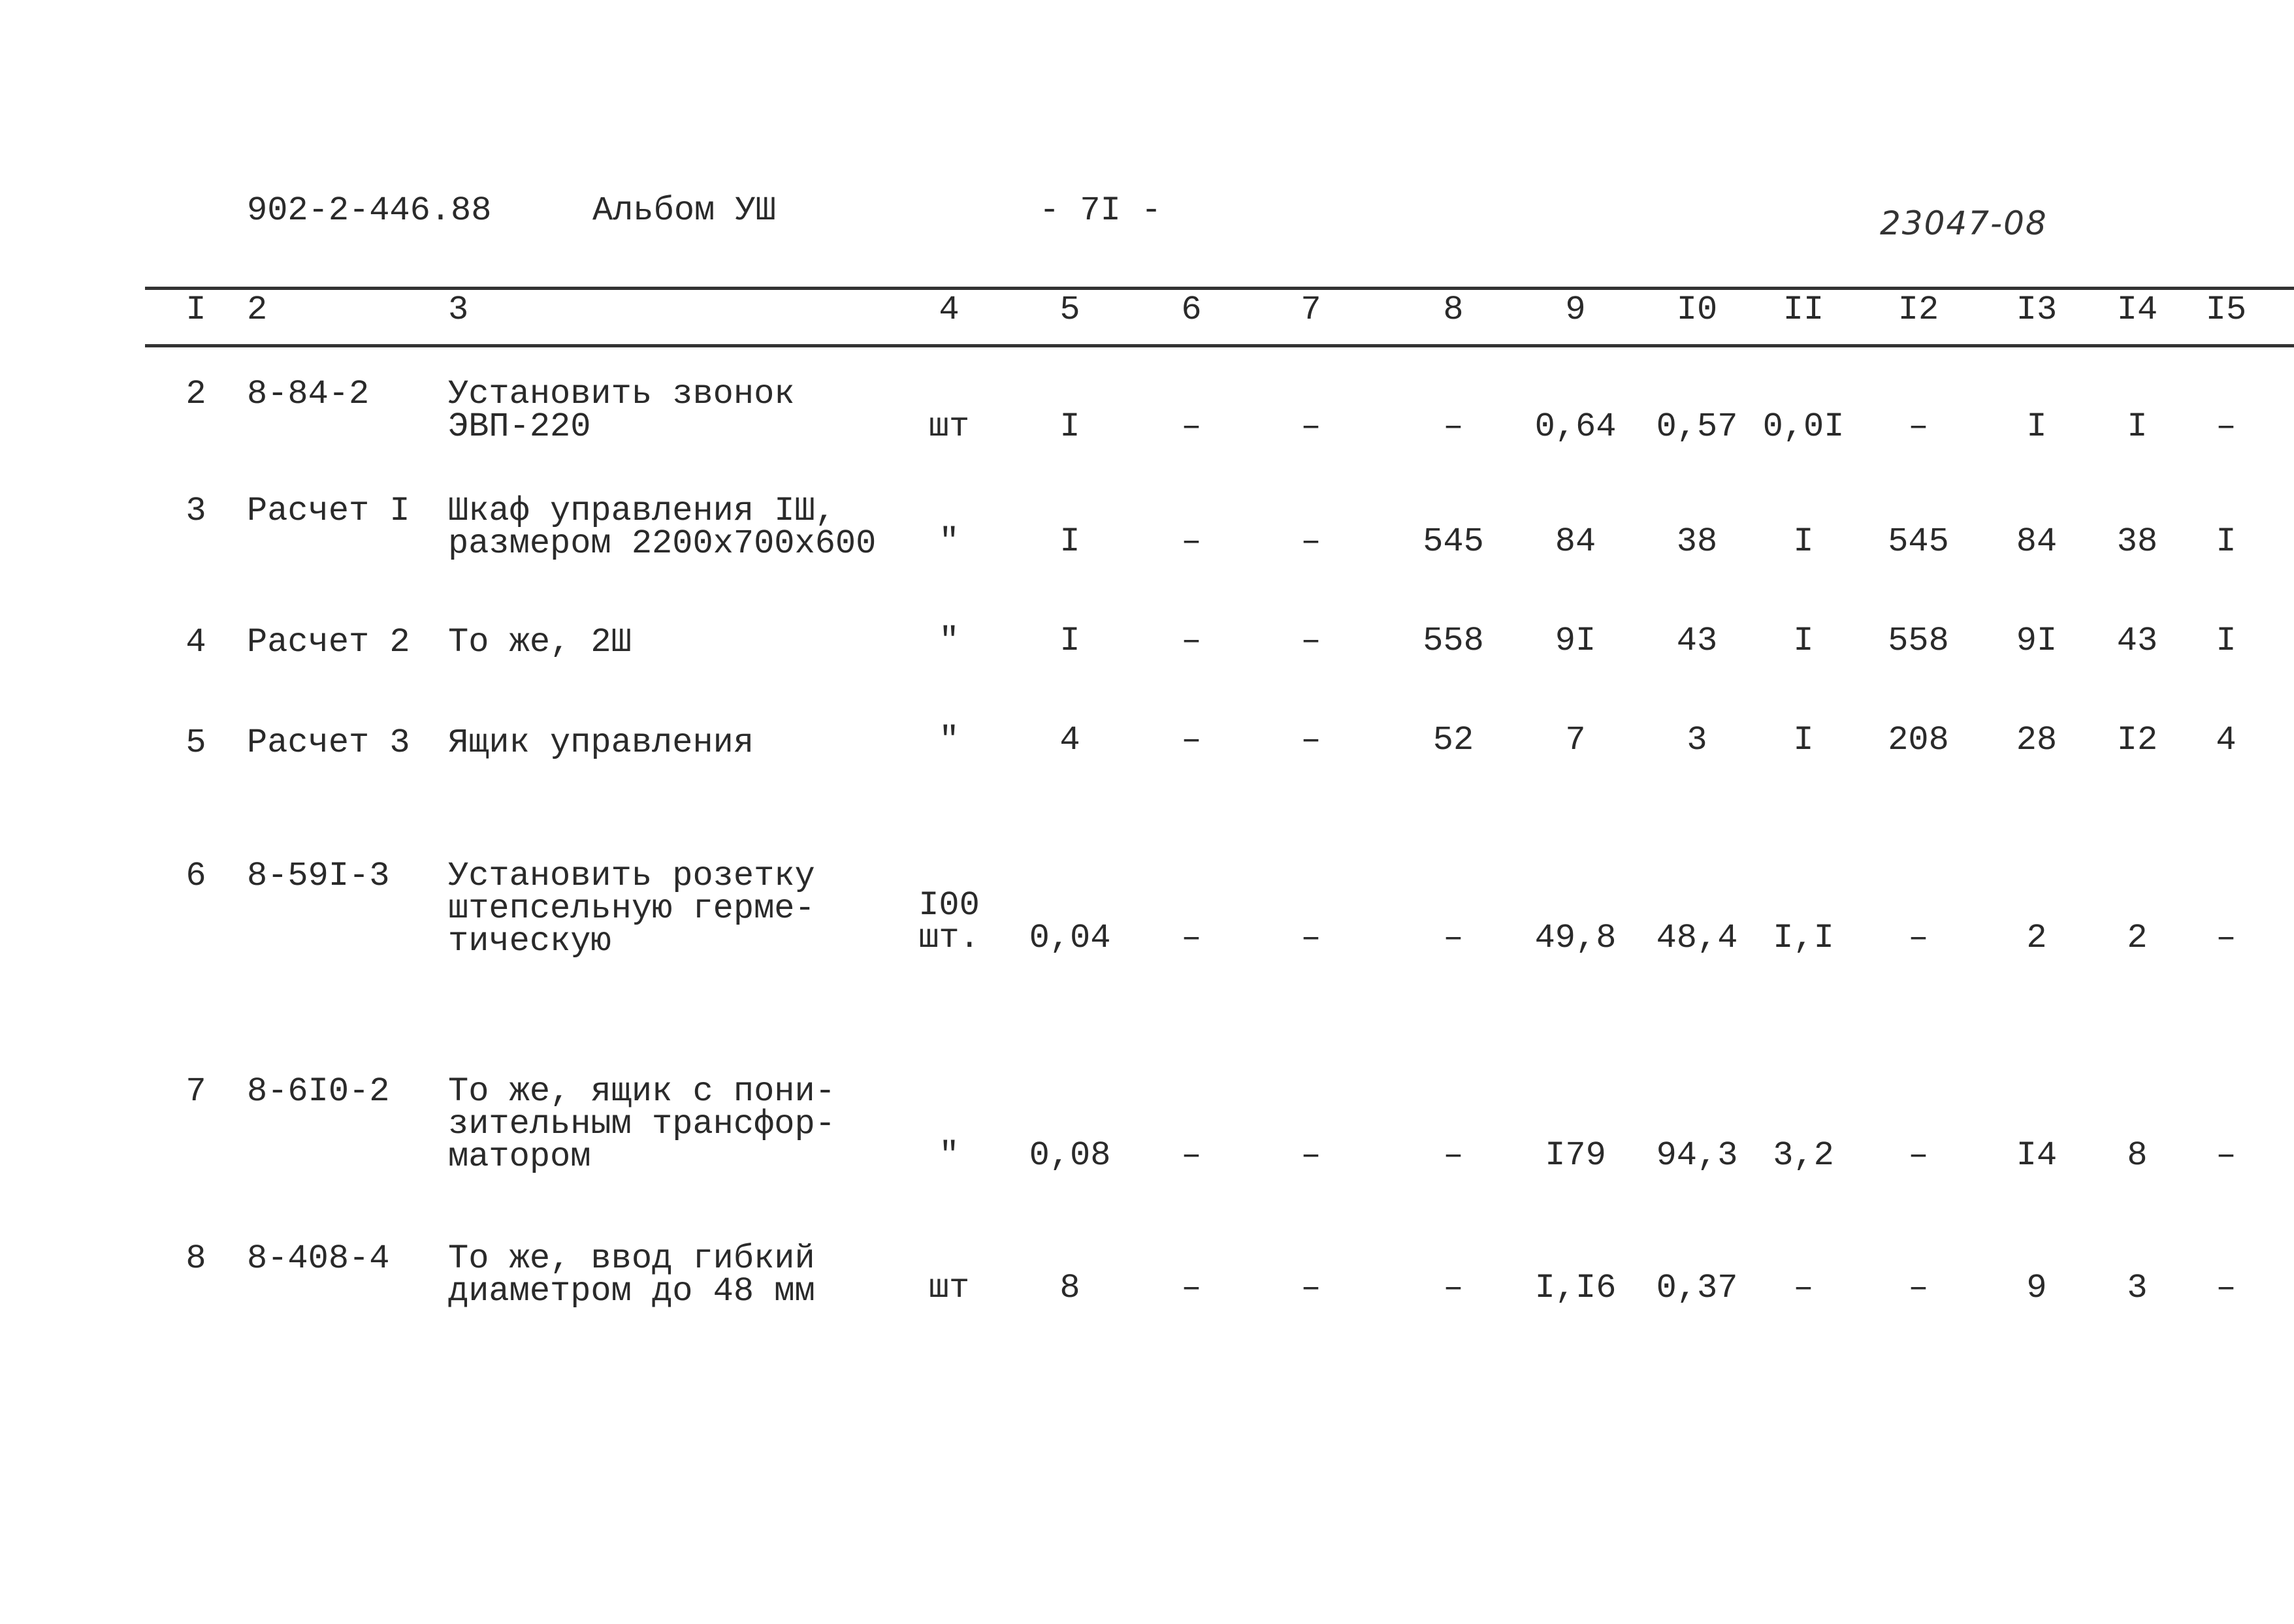 Image resolution: width=2294 pixels, height=1624 pixels. Describe the element at coordinates (1918, 740) in the screenshot. I see `row-value-col-12: 208` at that location.